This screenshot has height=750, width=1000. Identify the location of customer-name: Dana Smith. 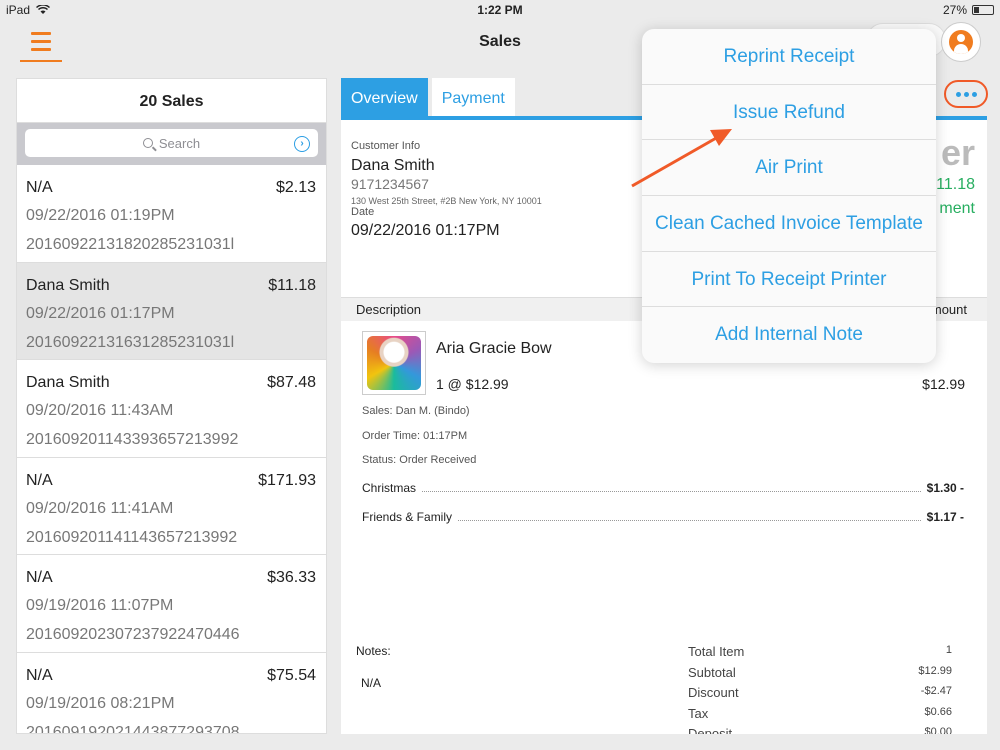
(393, 165).